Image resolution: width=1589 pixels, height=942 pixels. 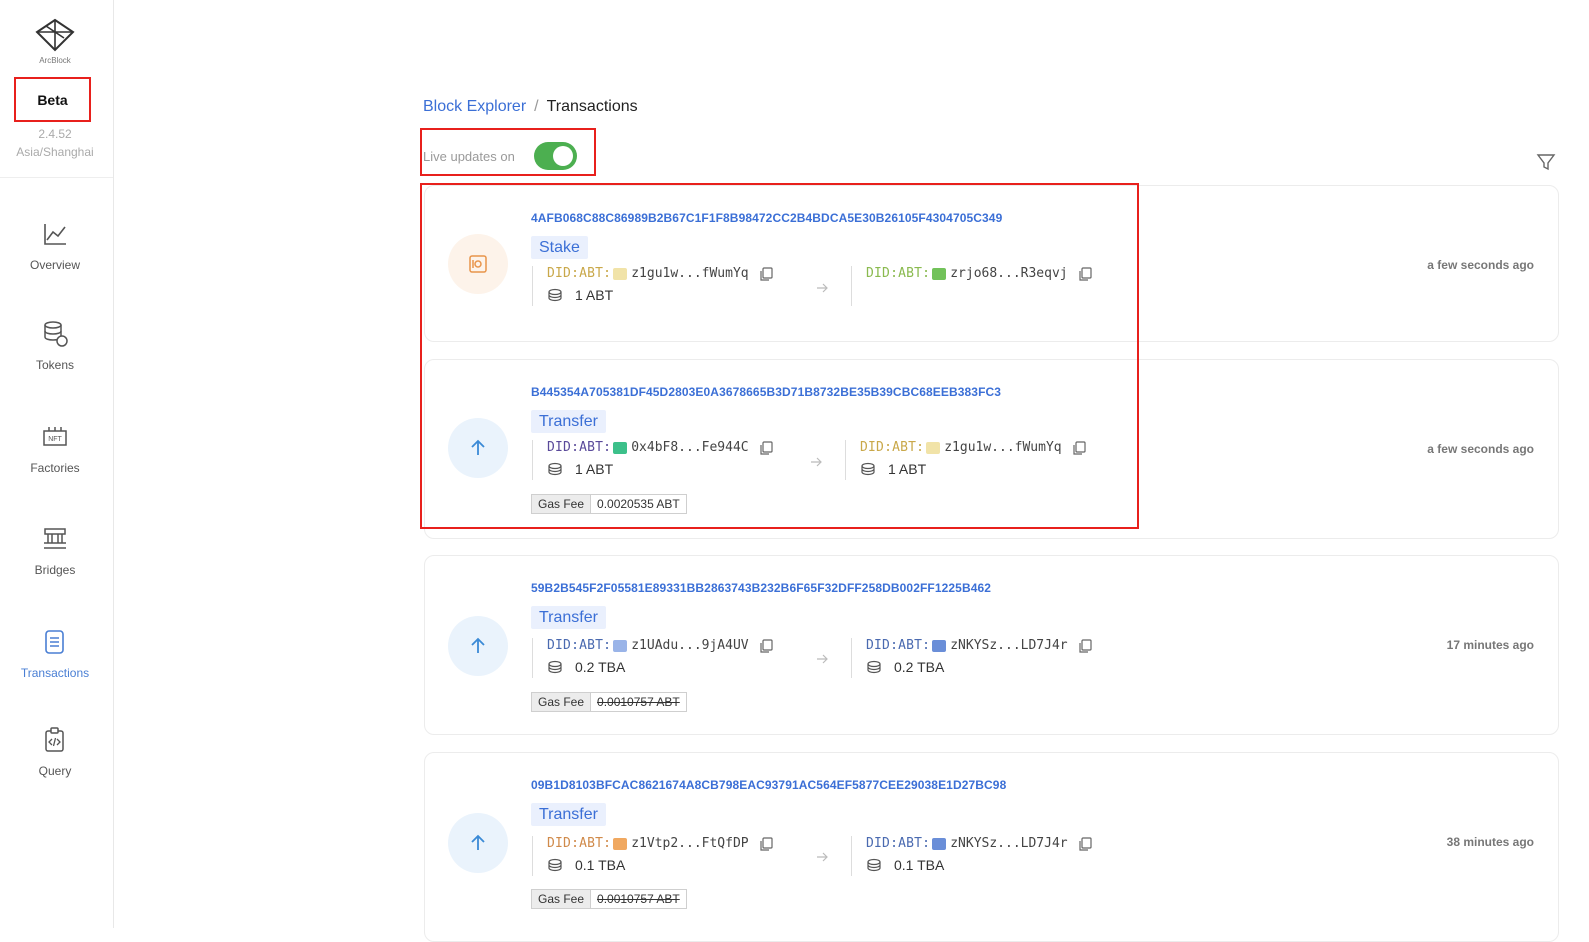 What do you see at coordinates (55, 468) in the screenshot?
I see `sidebar-item-label: Factories` at bounding box center [55, 468].